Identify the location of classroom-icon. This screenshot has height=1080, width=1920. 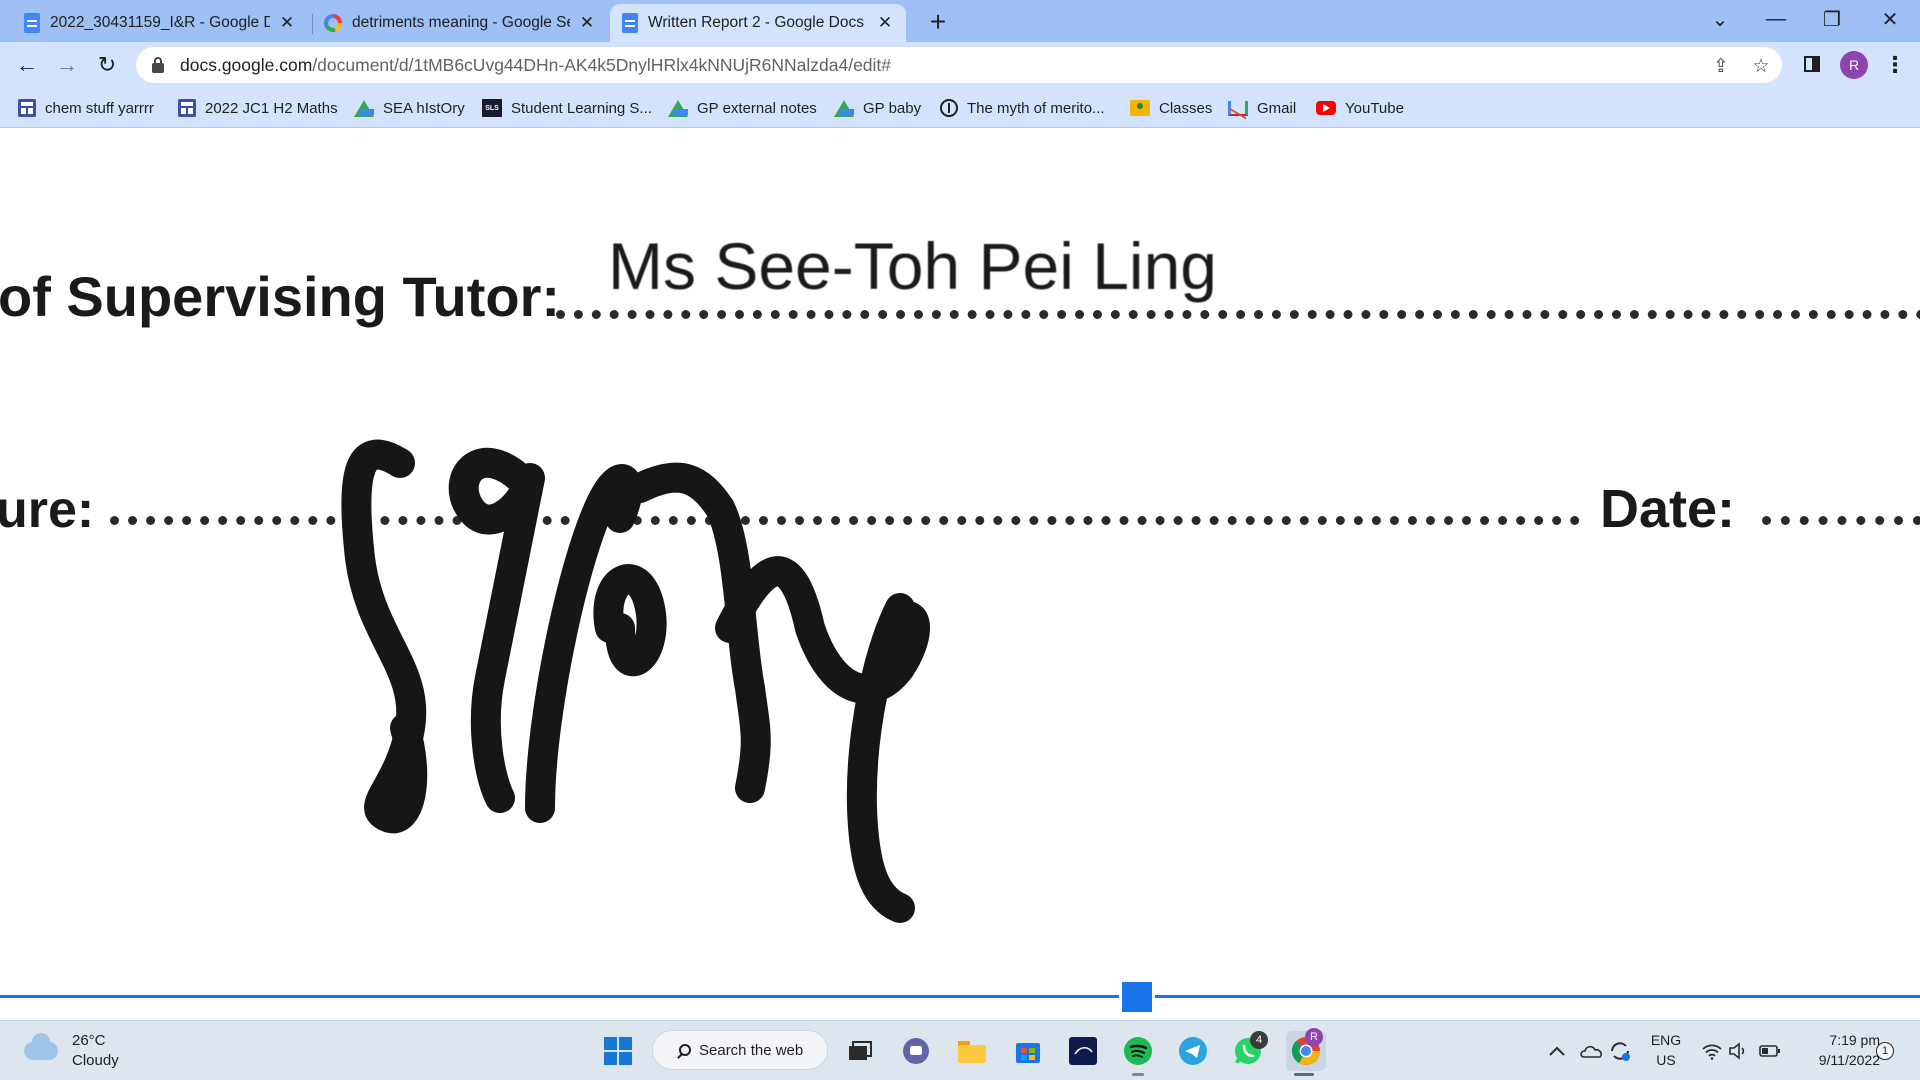
(1140, 108).